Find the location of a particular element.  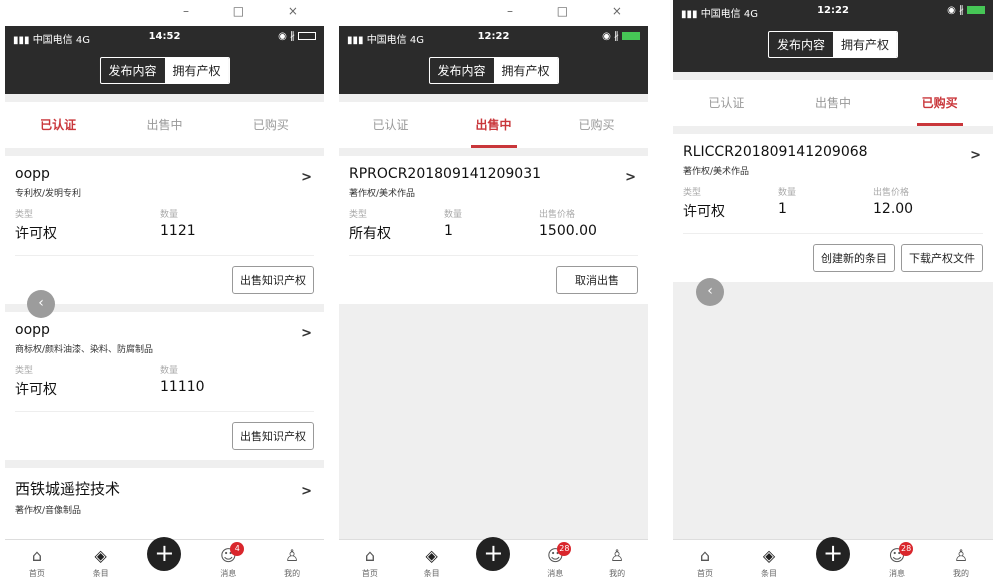

qty-value: 1121 is located at coordinates (178, 231).